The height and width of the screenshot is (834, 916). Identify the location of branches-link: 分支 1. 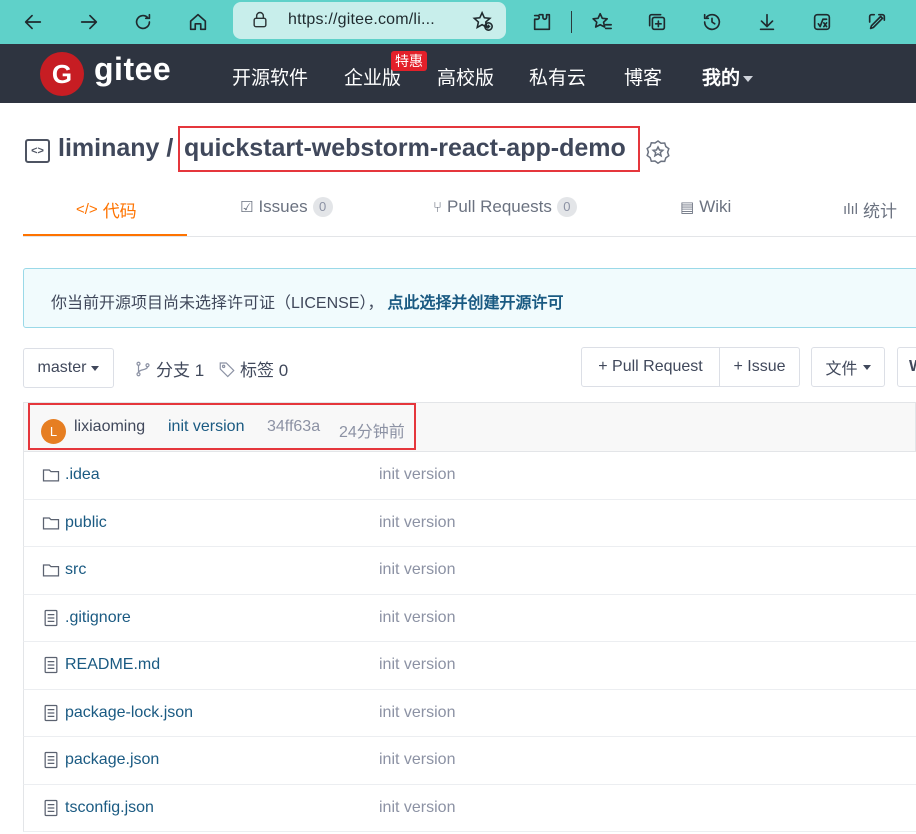
(169, 368).